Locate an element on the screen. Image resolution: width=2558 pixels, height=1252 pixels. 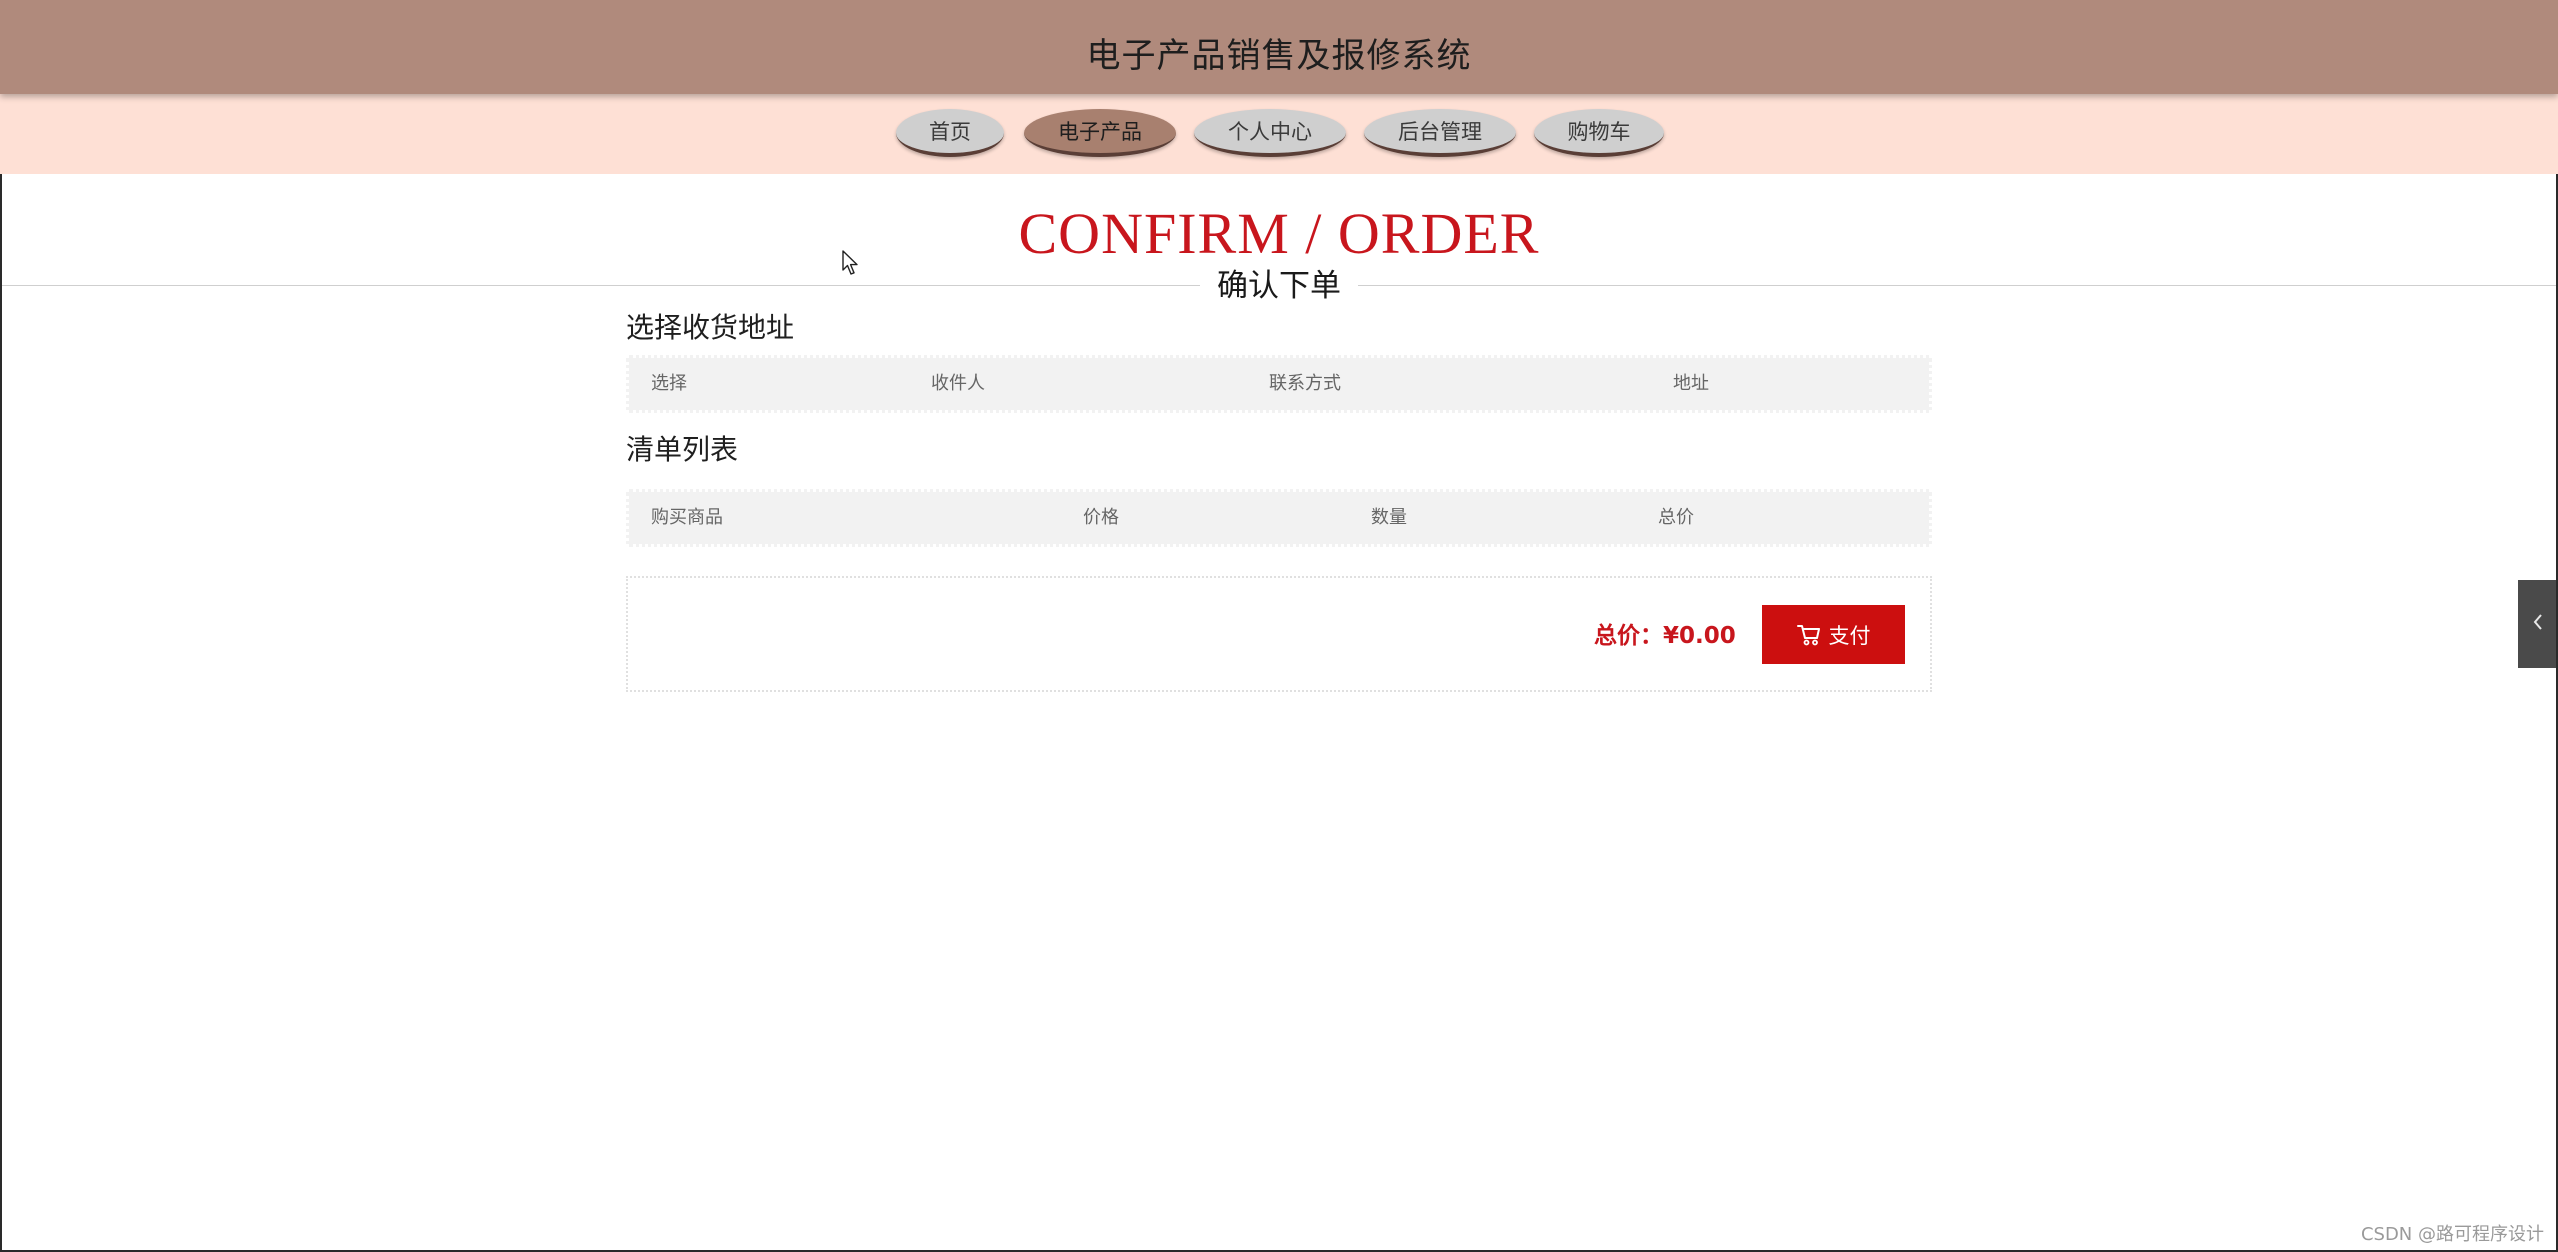
total-price: 总价：¥0.00 is located at coordinates (1665, 633).